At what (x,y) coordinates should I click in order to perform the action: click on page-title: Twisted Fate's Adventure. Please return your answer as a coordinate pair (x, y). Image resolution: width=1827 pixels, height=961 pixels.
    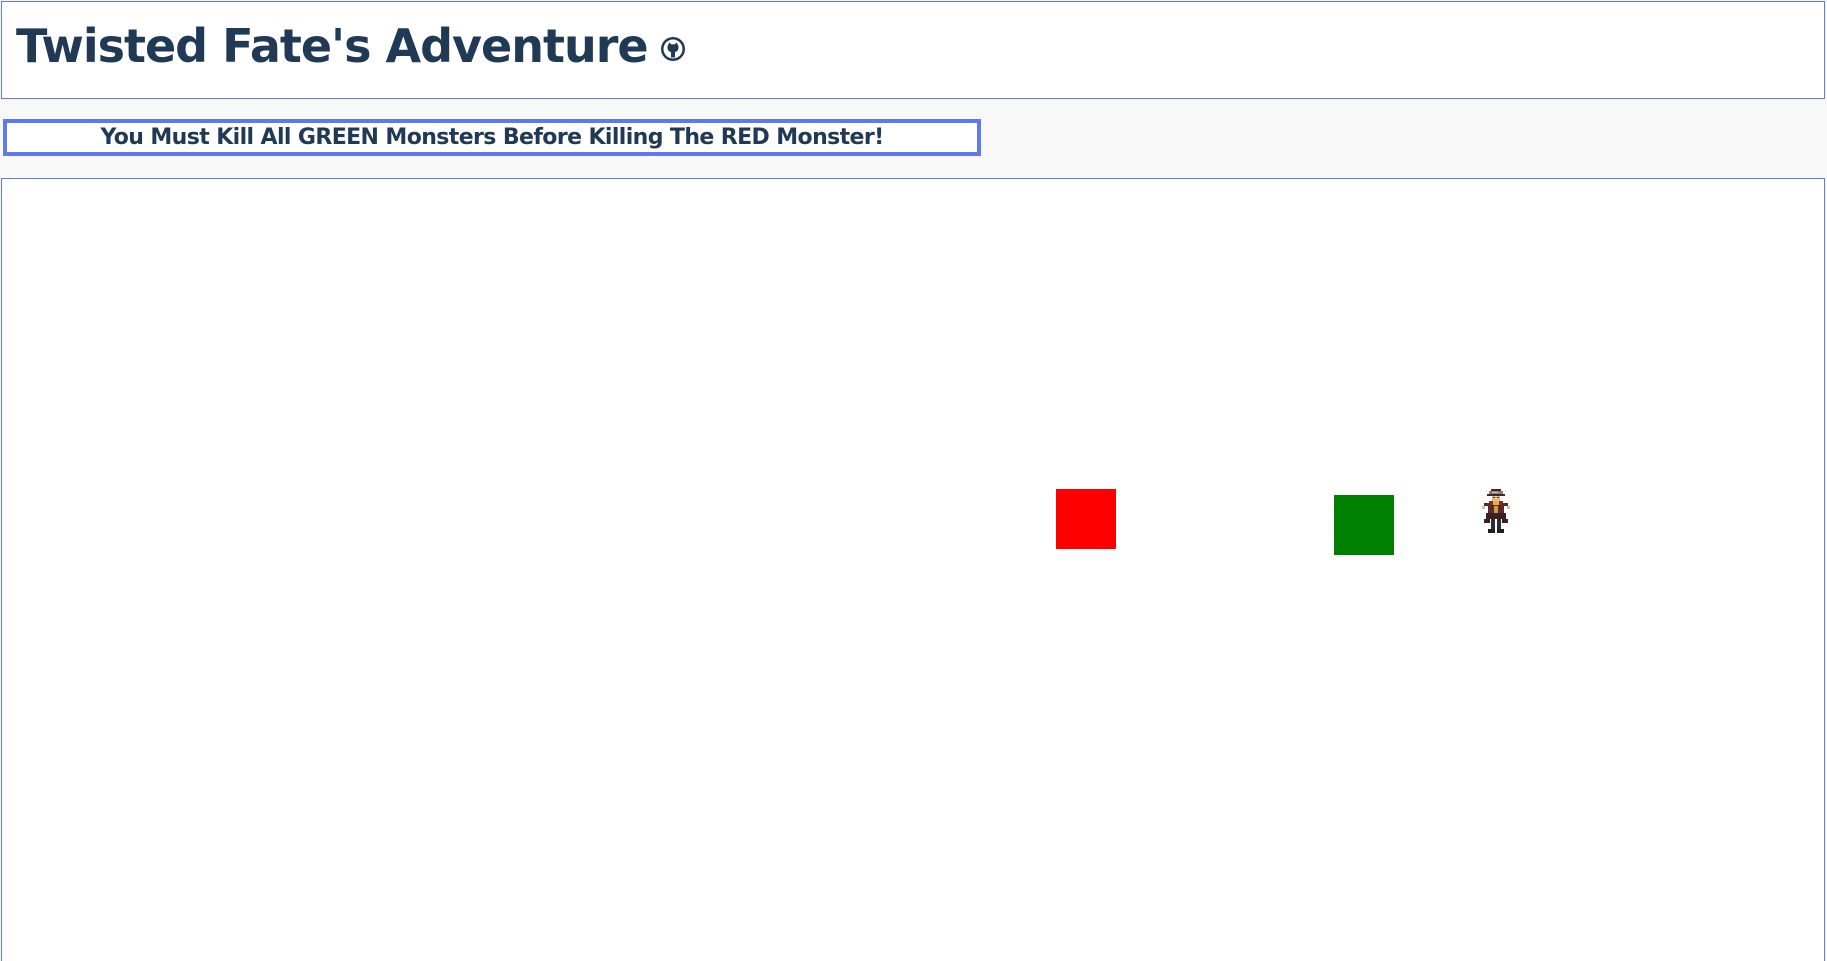
    Looking at the image, I should click on (332, 46).